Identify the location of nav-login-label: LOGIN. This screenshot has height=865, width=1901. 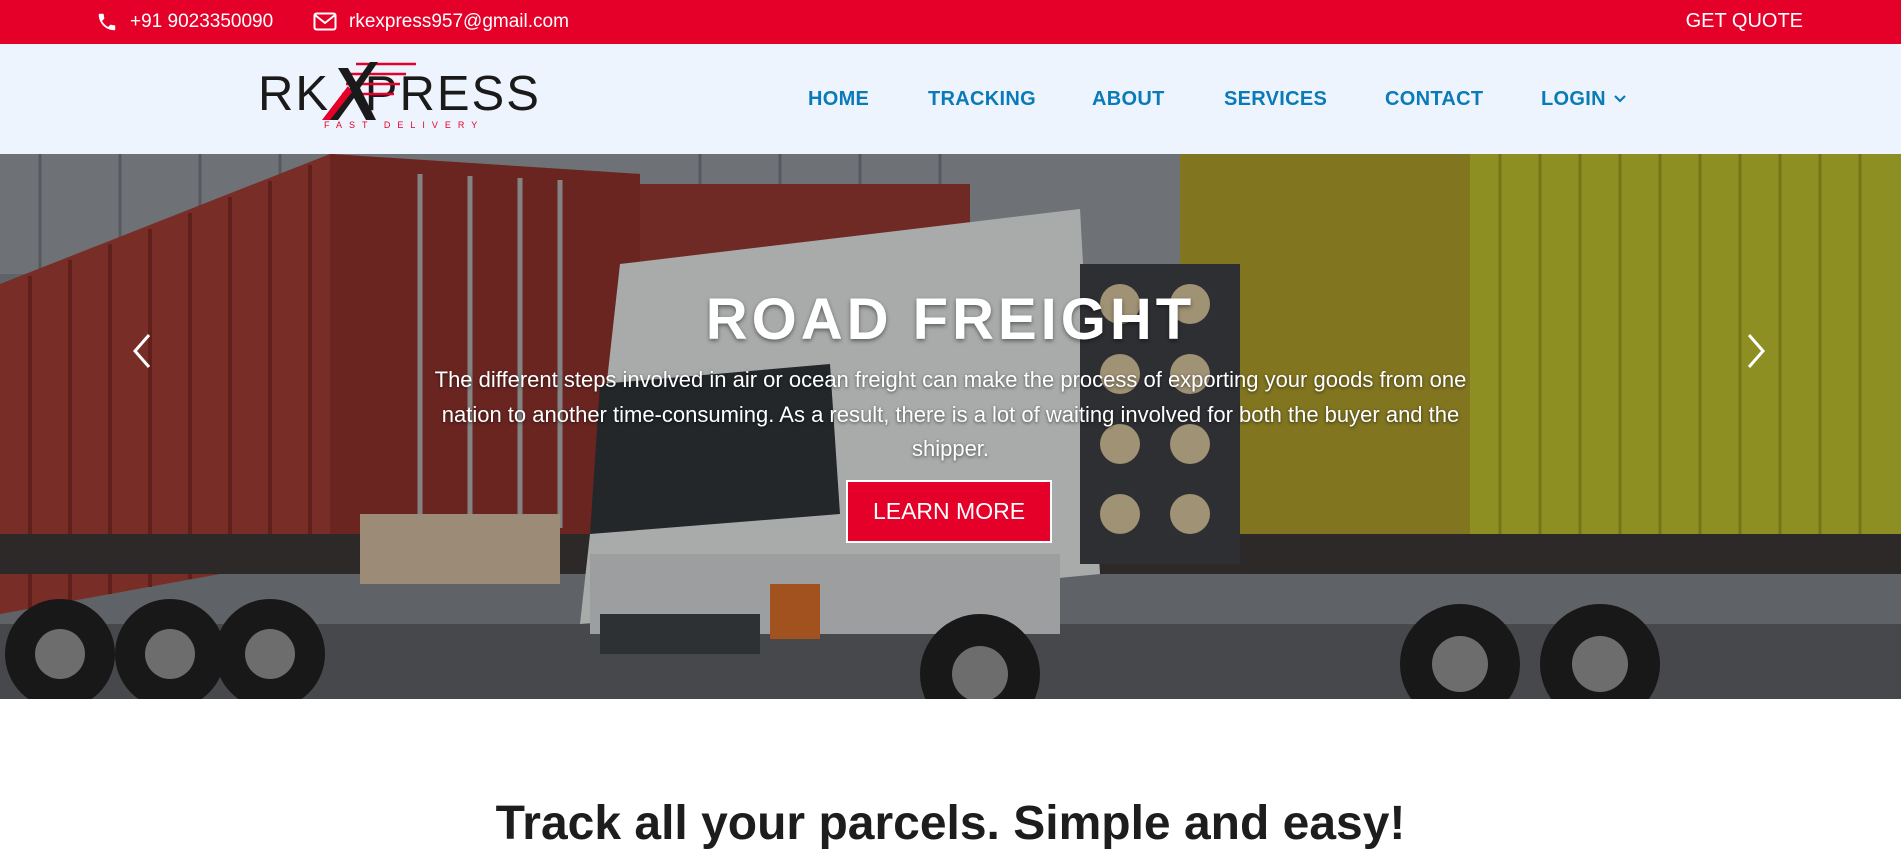
(1573, 98).